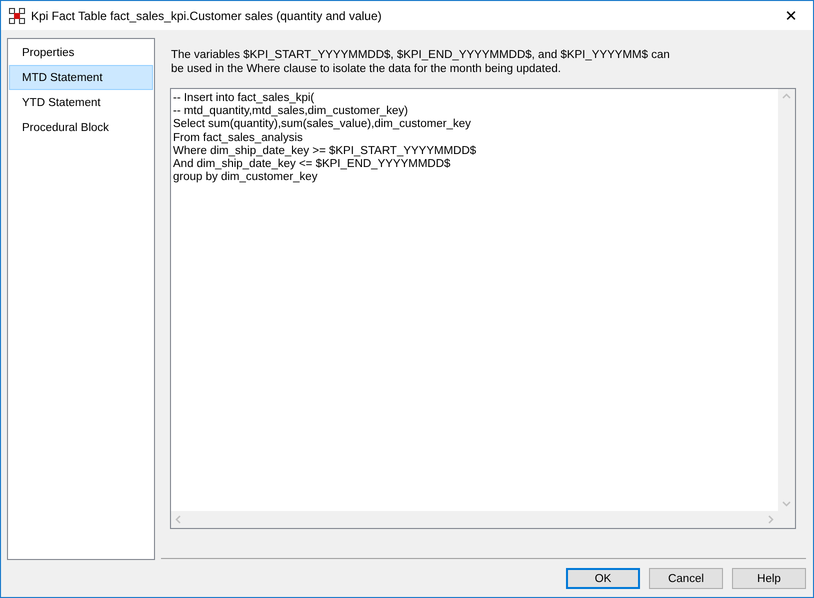 Image resolution: width=814 pixels, height=598 pixels. Describe the element at coordinates (786, 504) in the screenshot. I see `scroll-down-icon` at that location.